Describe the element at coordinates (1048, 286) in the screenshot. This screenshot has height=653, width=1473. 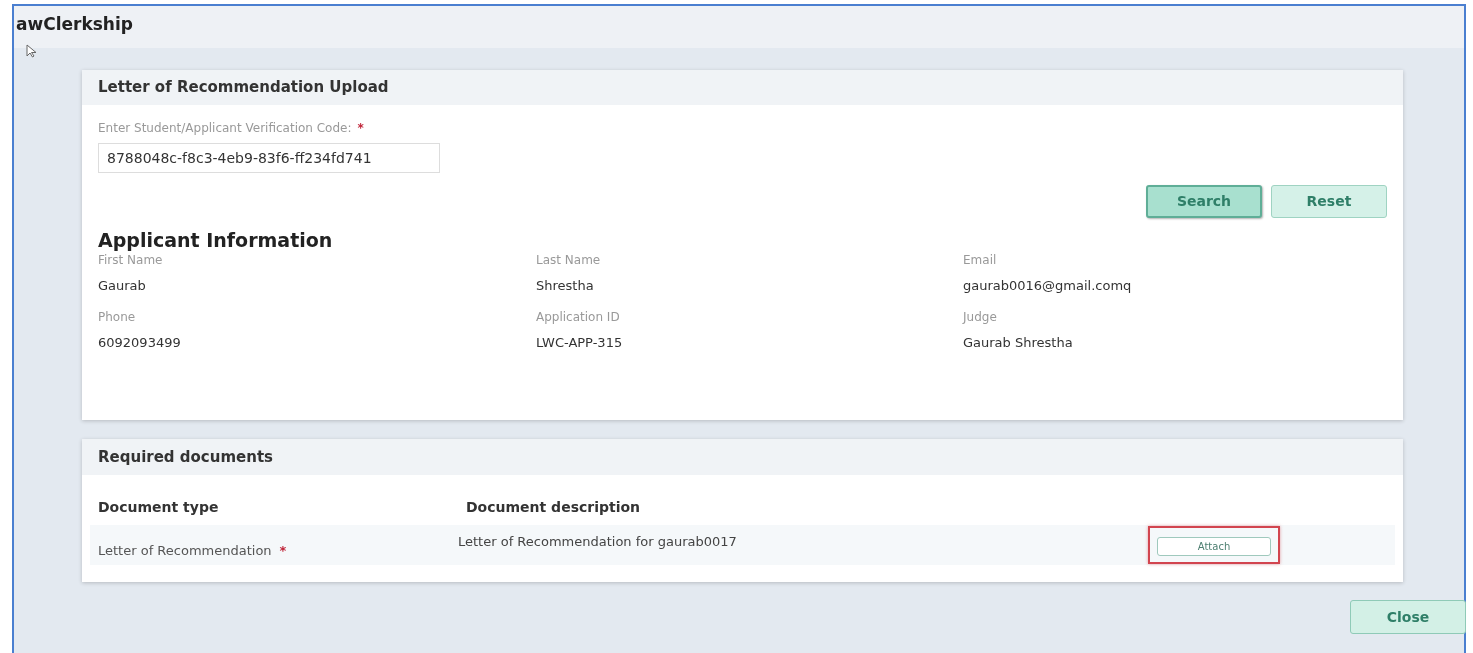
I see `field-value: gaurab0016@gmail.comq` at that location.